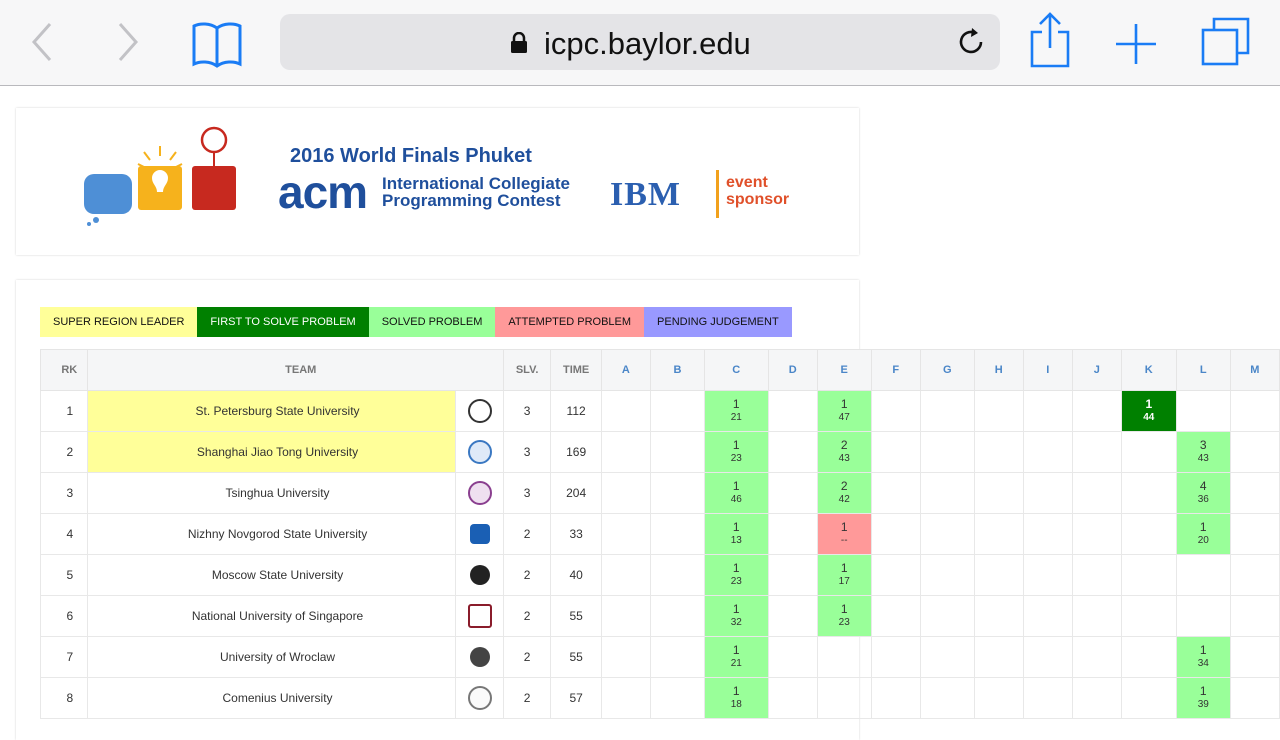 The width and height of the screenshot is (1280, 740). Describe the element at coordinates (736, 704) in the screenshot. I see `solve-time: 18` at that location.